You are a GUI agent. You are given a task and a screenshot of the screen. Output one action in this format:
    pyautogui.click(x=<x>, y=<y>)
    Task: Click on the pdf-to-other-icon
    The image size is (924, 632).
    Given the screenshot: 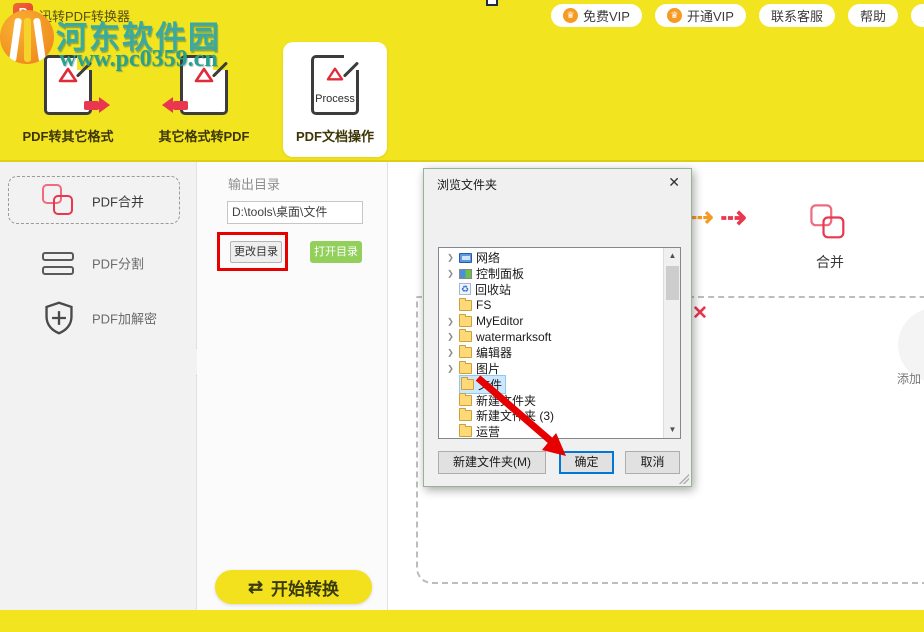 What is the action you would take?
    pyautogui.click(x=77, y=85)
    